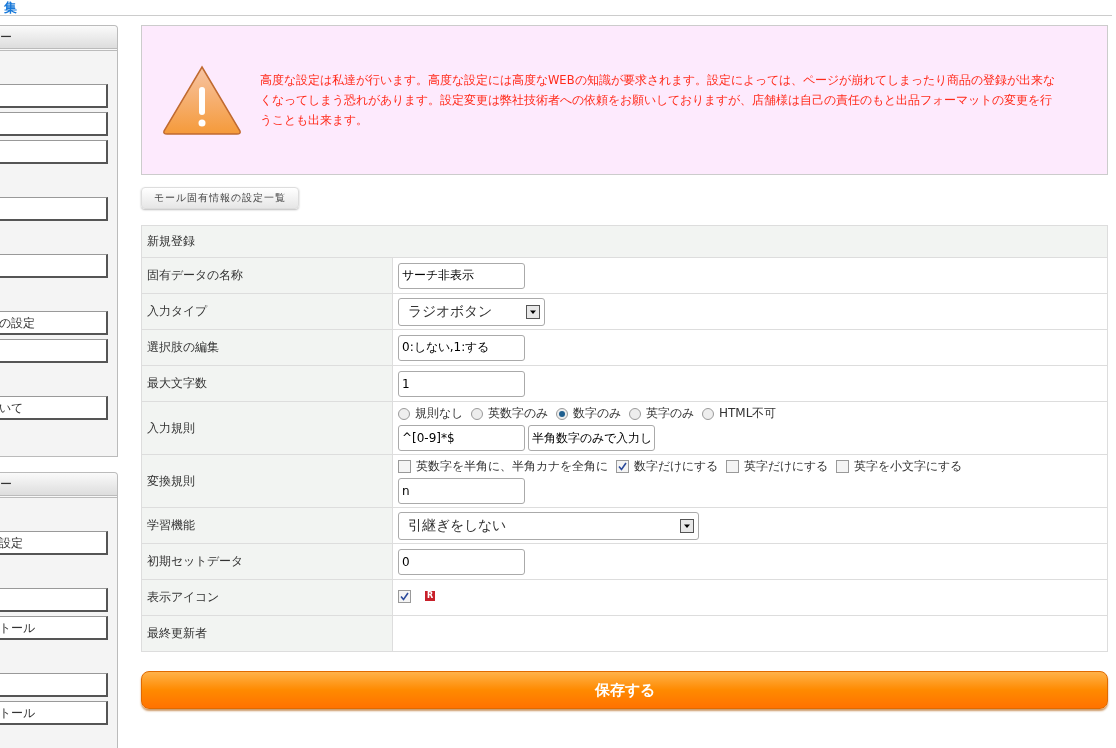 Image resolution: width=1116 pixels, height=748 pixels. Describe the element at coordinates (461, 383) in the screenshot. I see `text-field: 1` at that location.